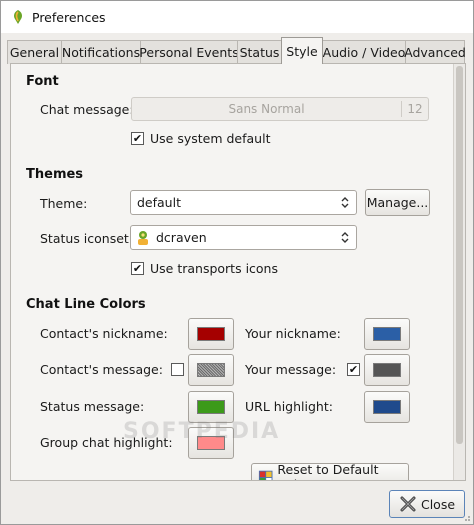  What do you see at coordinates (137, 138) in the screenshot?
I see `use-system-default-check-icon: ✔` at bounding box center [137, 138].